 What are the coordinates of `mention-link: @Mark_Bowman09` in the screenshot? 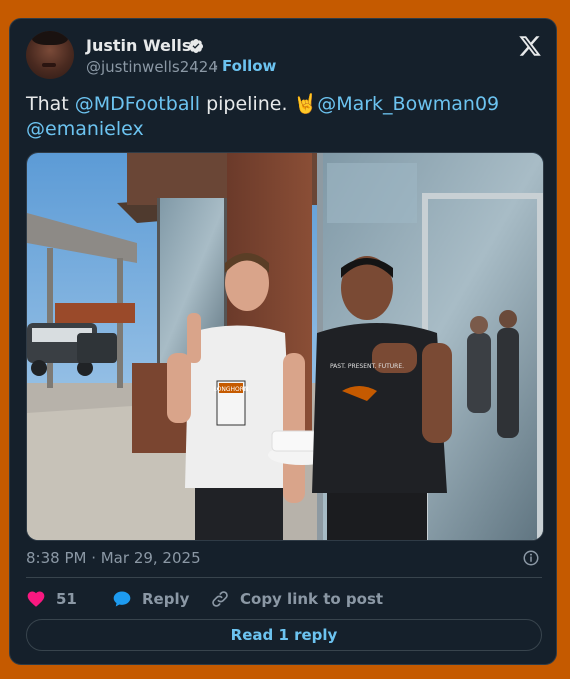 It's located at (408, 104).